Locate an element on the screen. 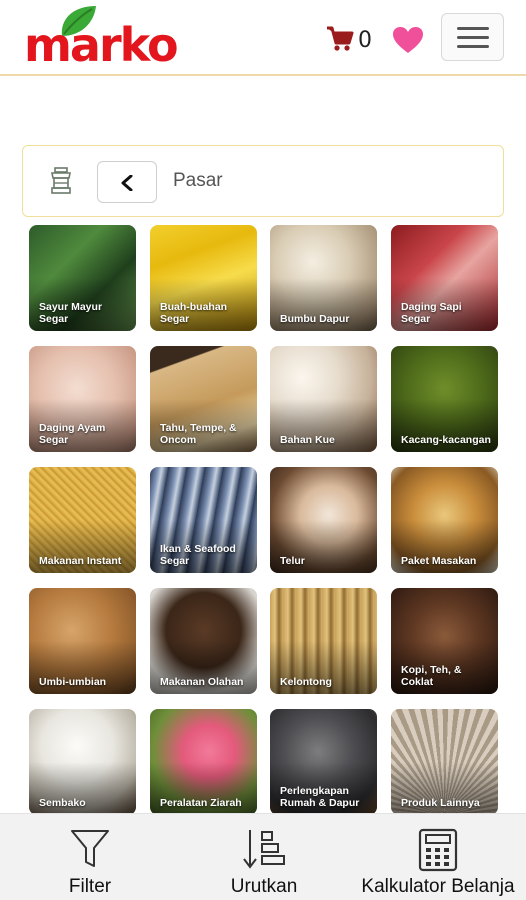 The width and height of the screenshot is (526, 900). sort-button: Urutkan is located at coordinates (264, 857).